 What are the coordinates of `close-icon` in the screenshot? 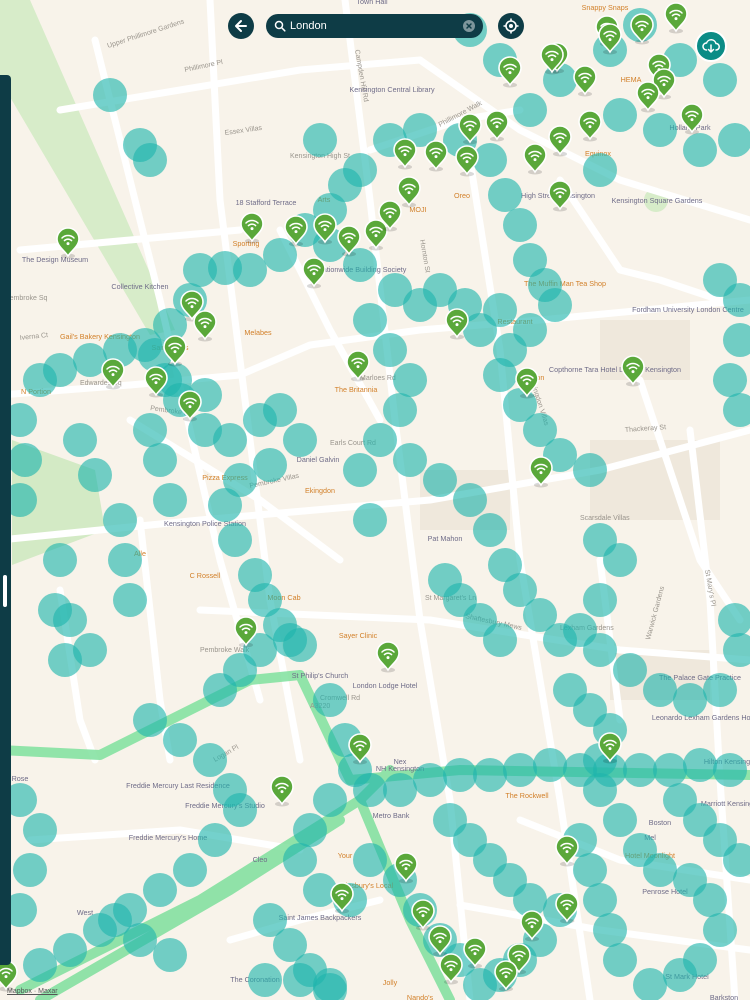 It's located at (469, 26).